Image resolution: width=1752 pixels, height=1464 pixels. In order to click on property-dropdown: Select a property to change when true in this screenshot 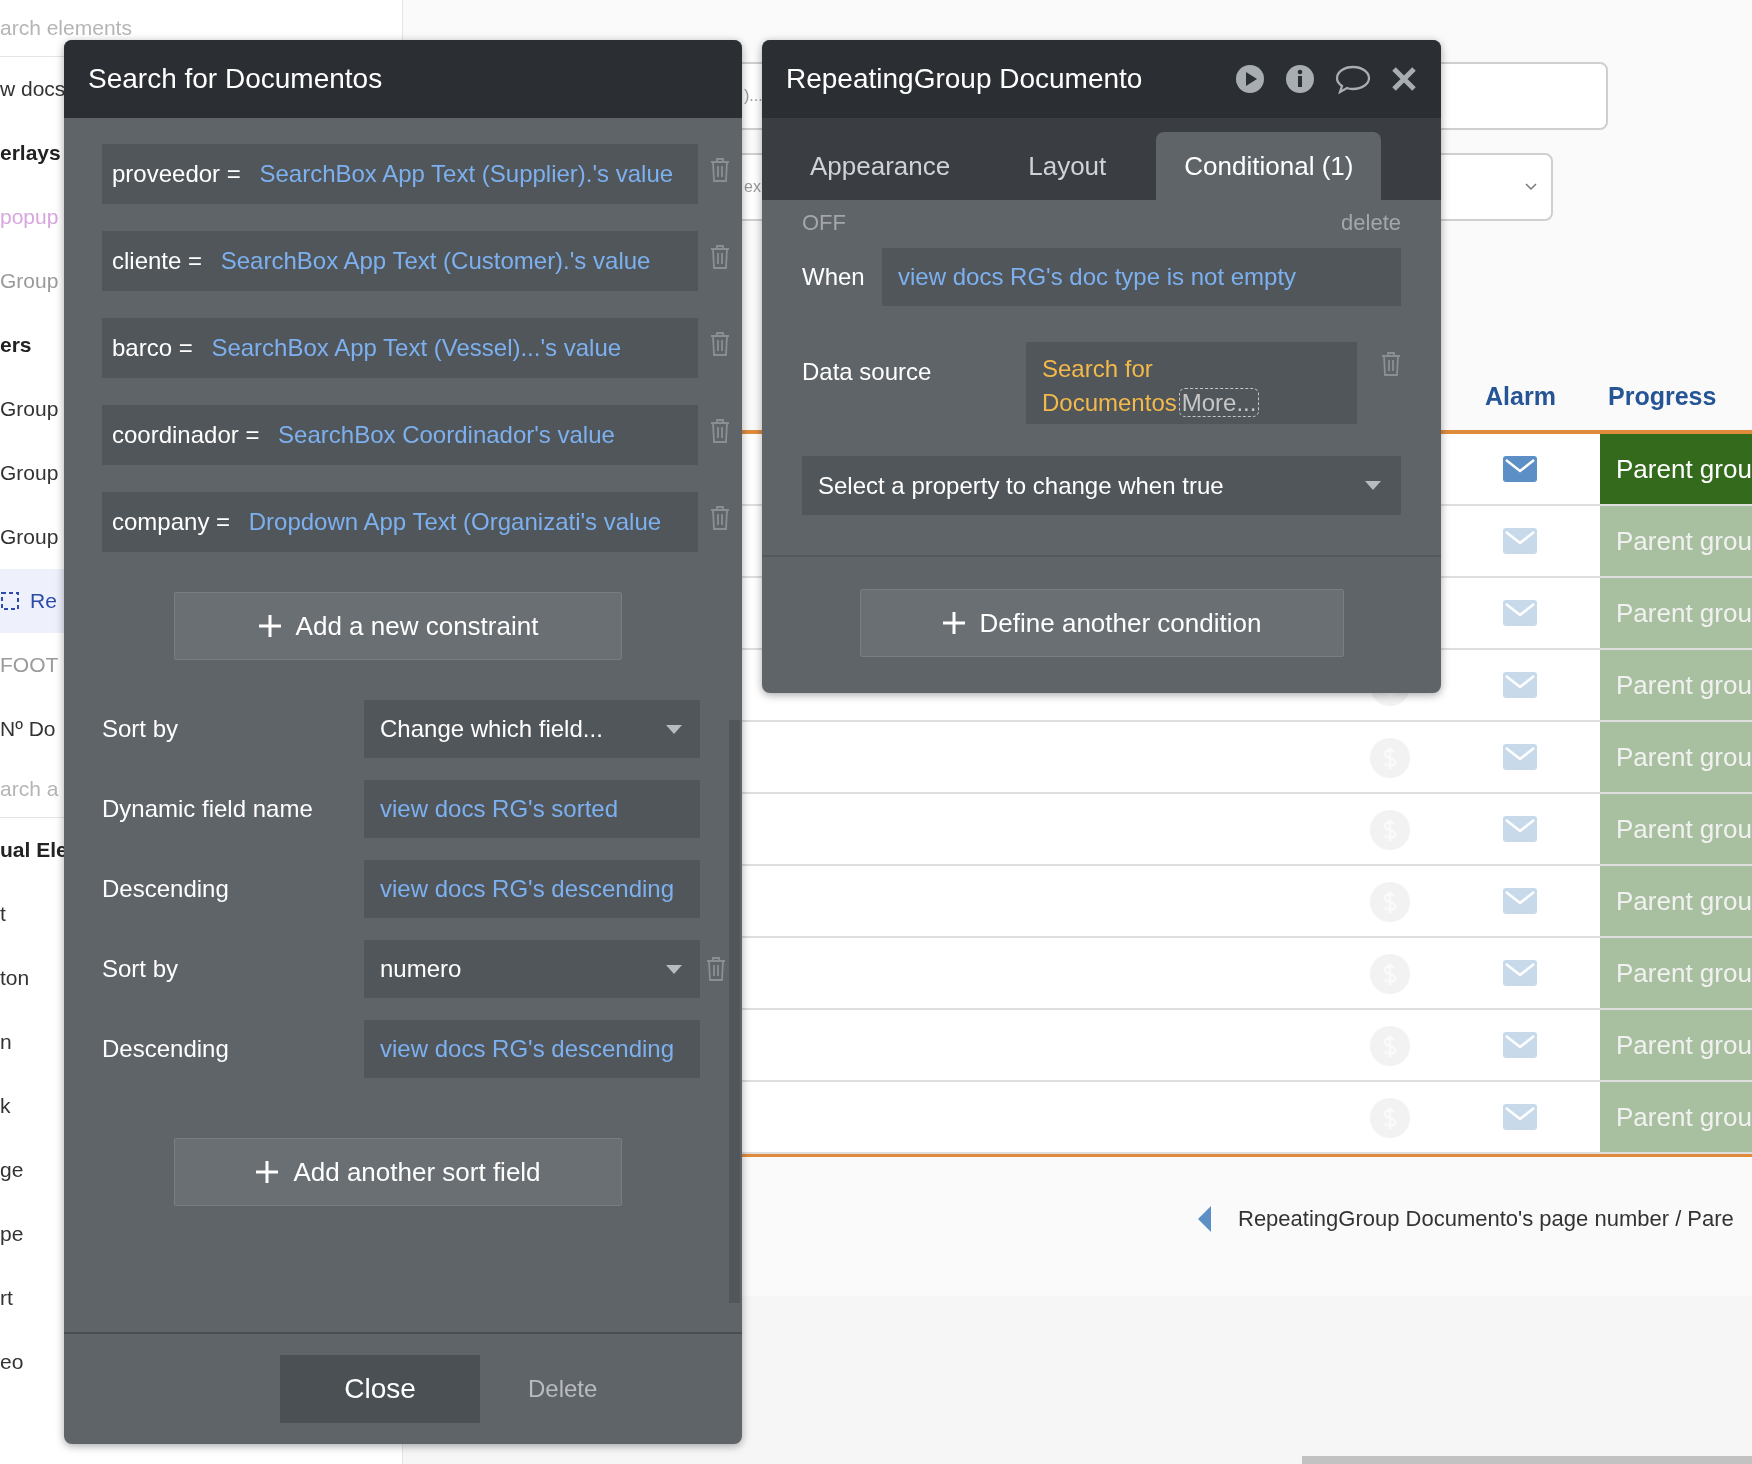, I will do `click(1101, 485)`.